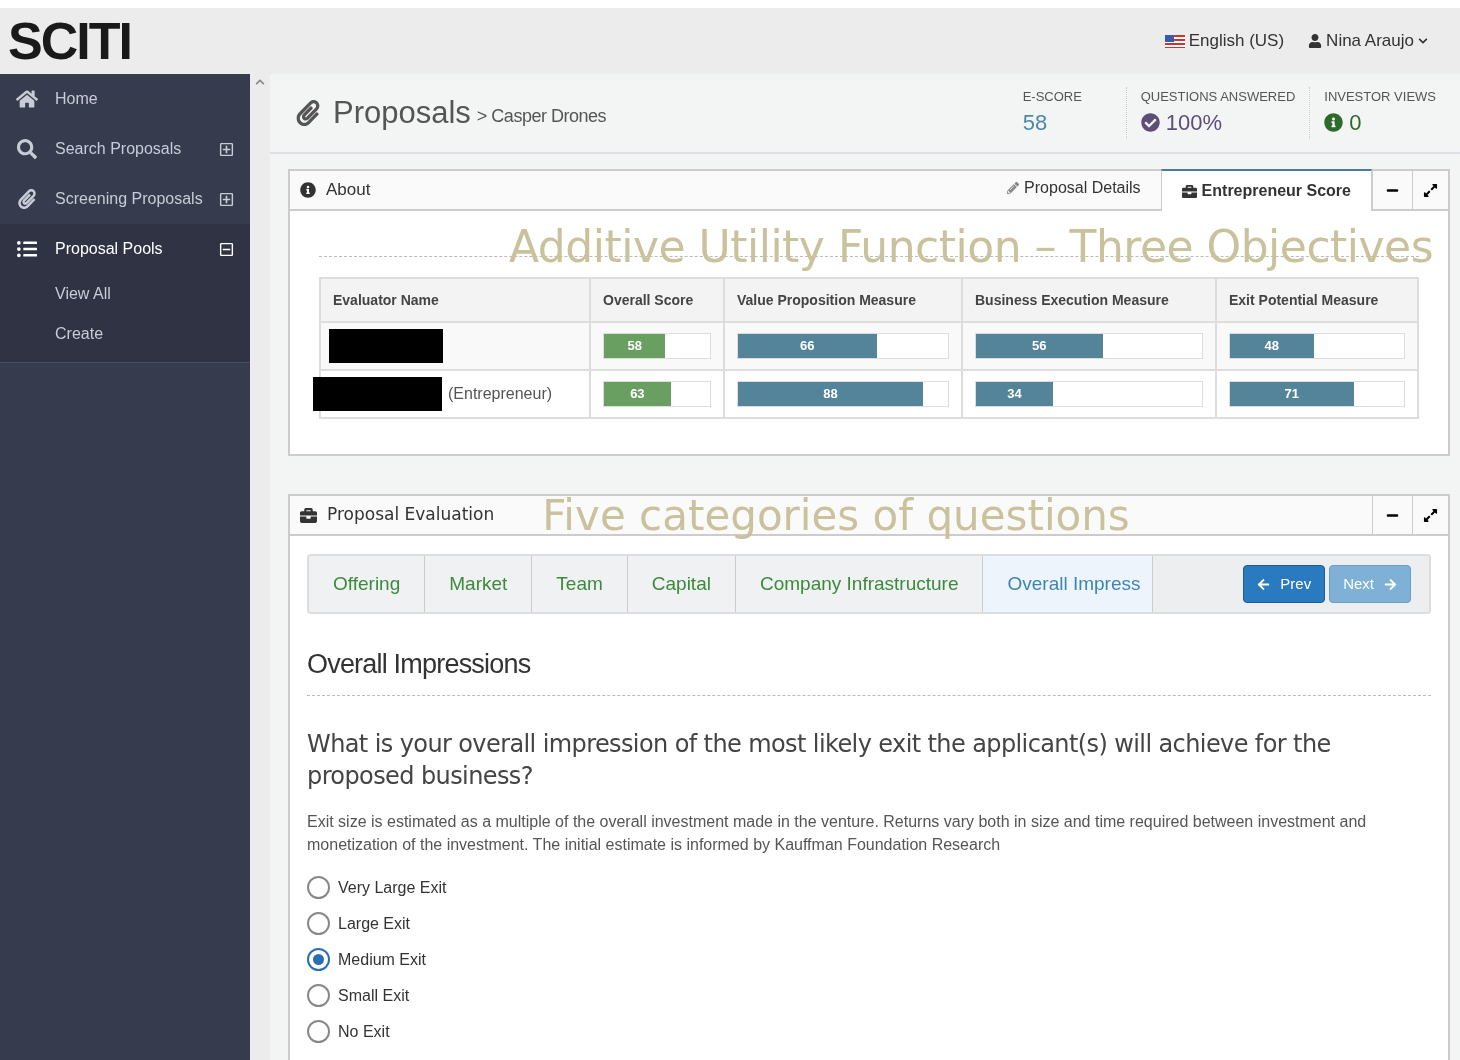  I want to click on panel-tab: Entrepreneur Score, so click(1266, 190).